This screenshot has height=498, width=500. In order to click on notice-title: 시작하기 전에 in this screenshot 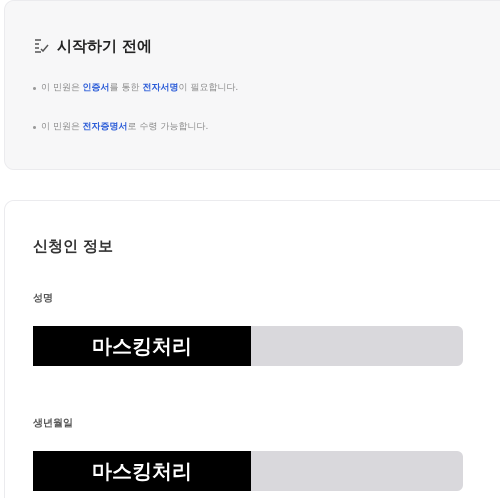, I will do `click(104, 46)`.